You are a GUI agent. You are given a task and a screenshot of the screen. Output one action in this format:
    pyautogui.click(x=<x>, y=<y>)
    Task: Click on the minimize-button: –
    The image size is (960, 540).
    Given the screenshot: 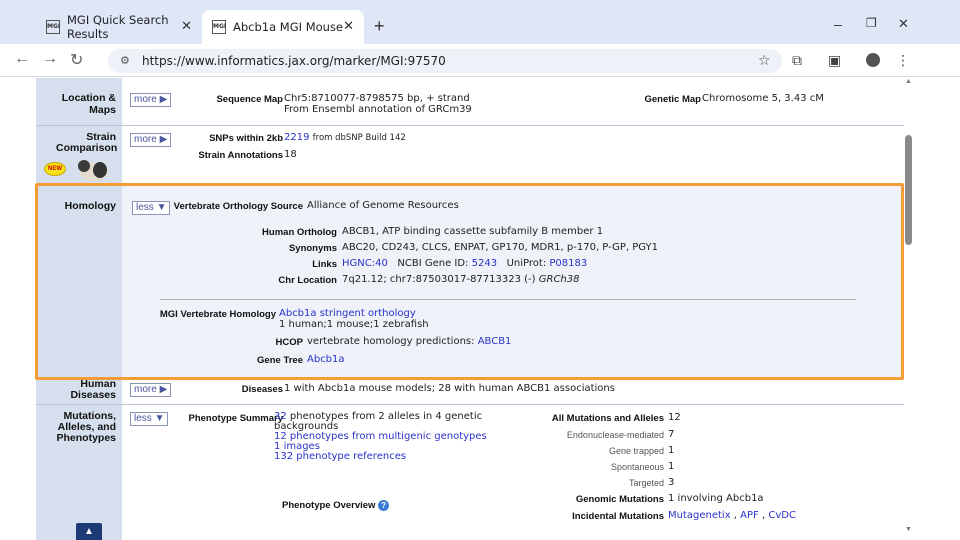 What is the action you would take?
    pyautogui.click(x=838, y=24)
    